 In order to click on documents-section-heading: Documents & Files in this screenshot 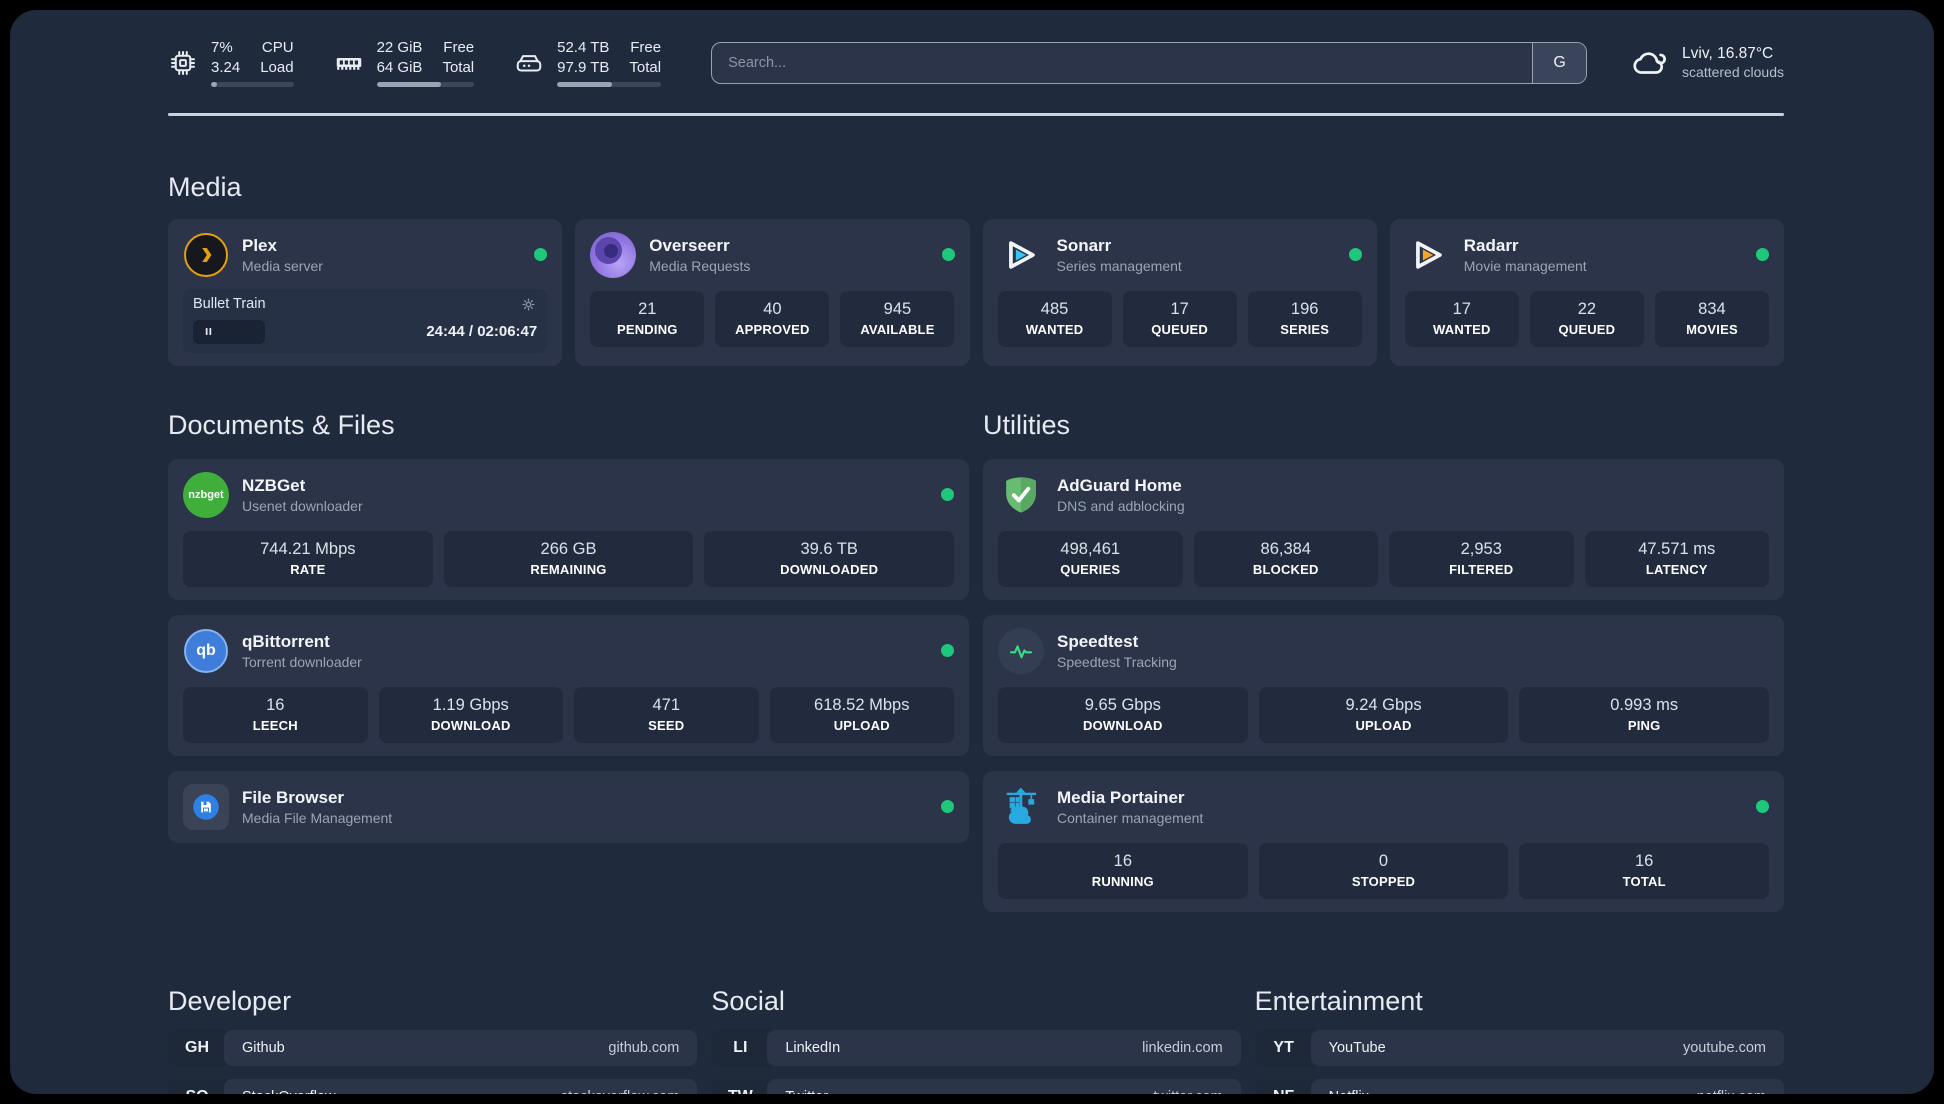, I will do `click(281, 424)`.